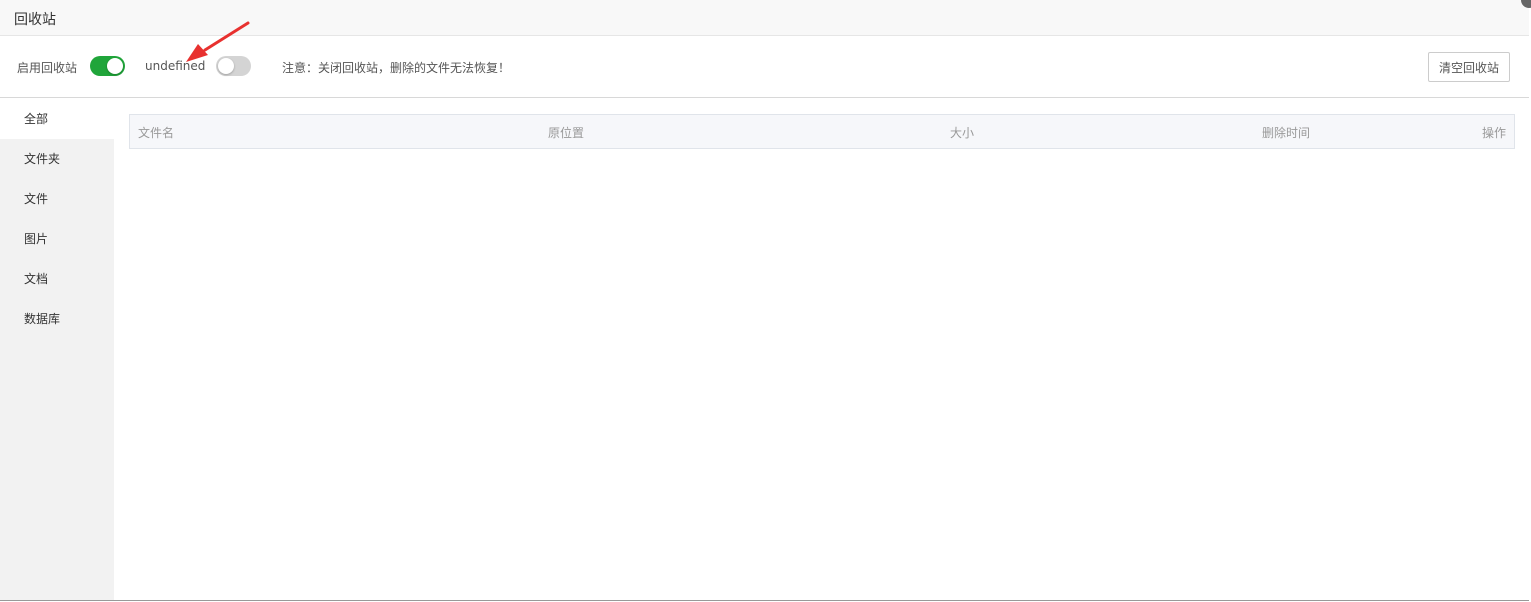 Image resolution: width=1531 pixels, height=602 pixels. I want to click on close-icon, so click(1526, 4).